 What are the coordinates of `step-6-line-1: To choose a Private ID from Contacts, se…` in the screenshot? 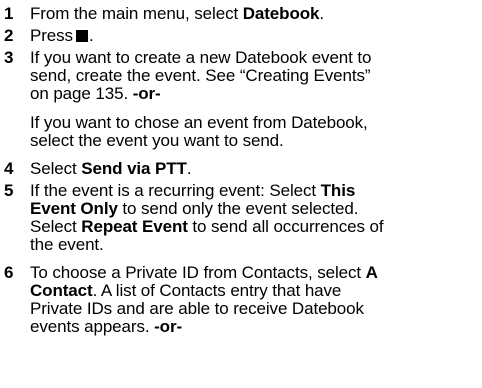 It's located at (204, 272).